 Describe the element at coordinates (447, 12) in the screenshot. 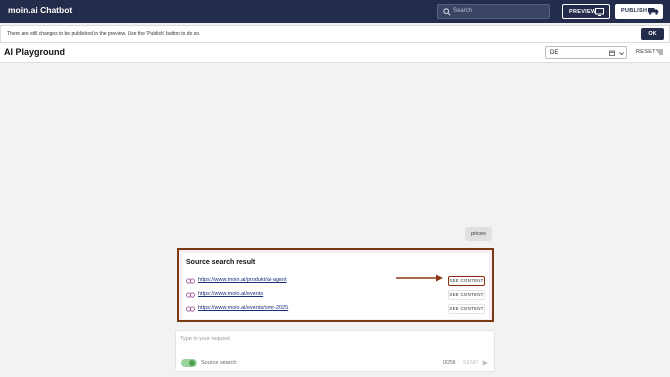

I see `search-icon` at that location.